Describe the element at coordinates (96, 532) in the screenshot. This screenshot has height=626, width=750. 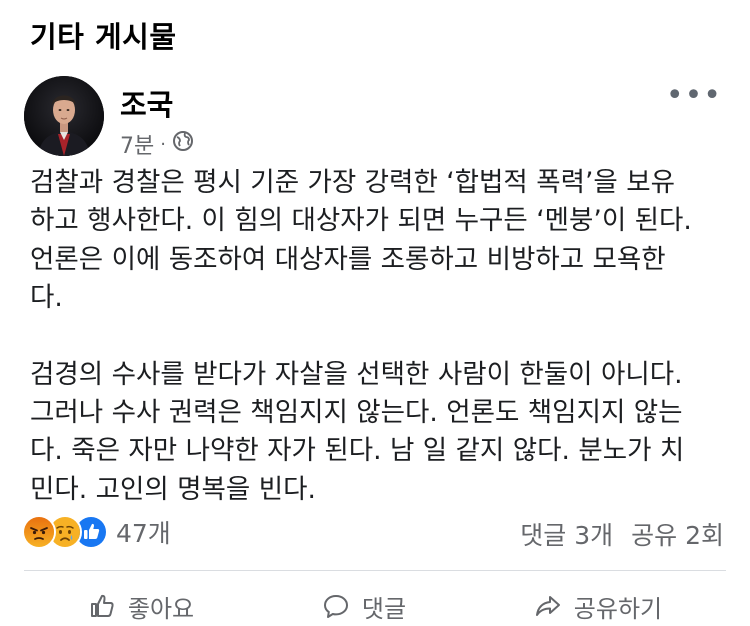
I see `reactions-summary: 47개` at that location.